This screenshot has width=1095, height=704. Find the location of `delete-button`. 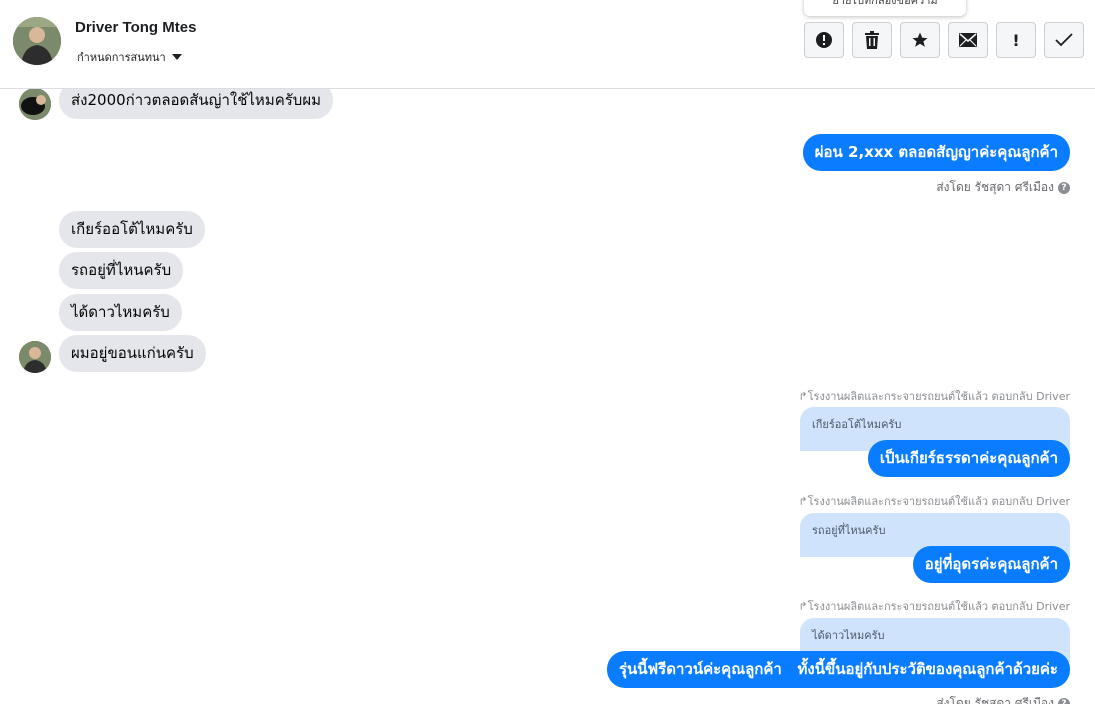

delete-button is located at coordinates (872, 40).